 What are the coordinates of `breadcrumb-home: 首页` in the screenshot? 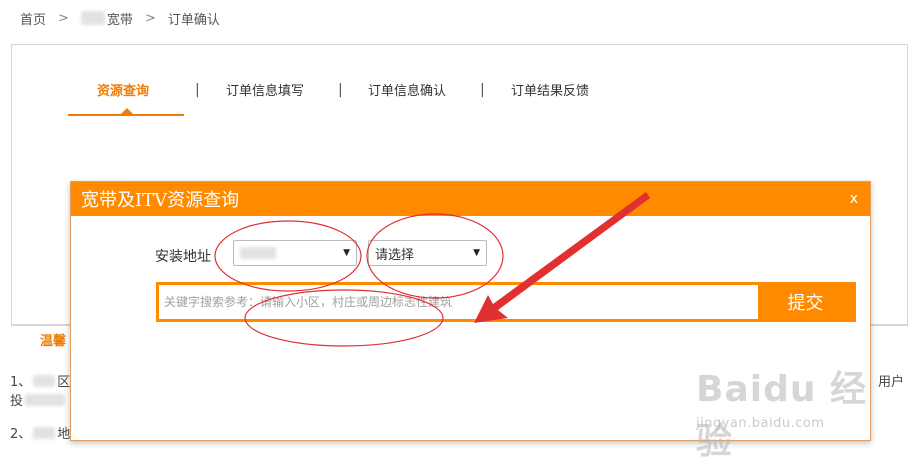 It's located at (33, 18).